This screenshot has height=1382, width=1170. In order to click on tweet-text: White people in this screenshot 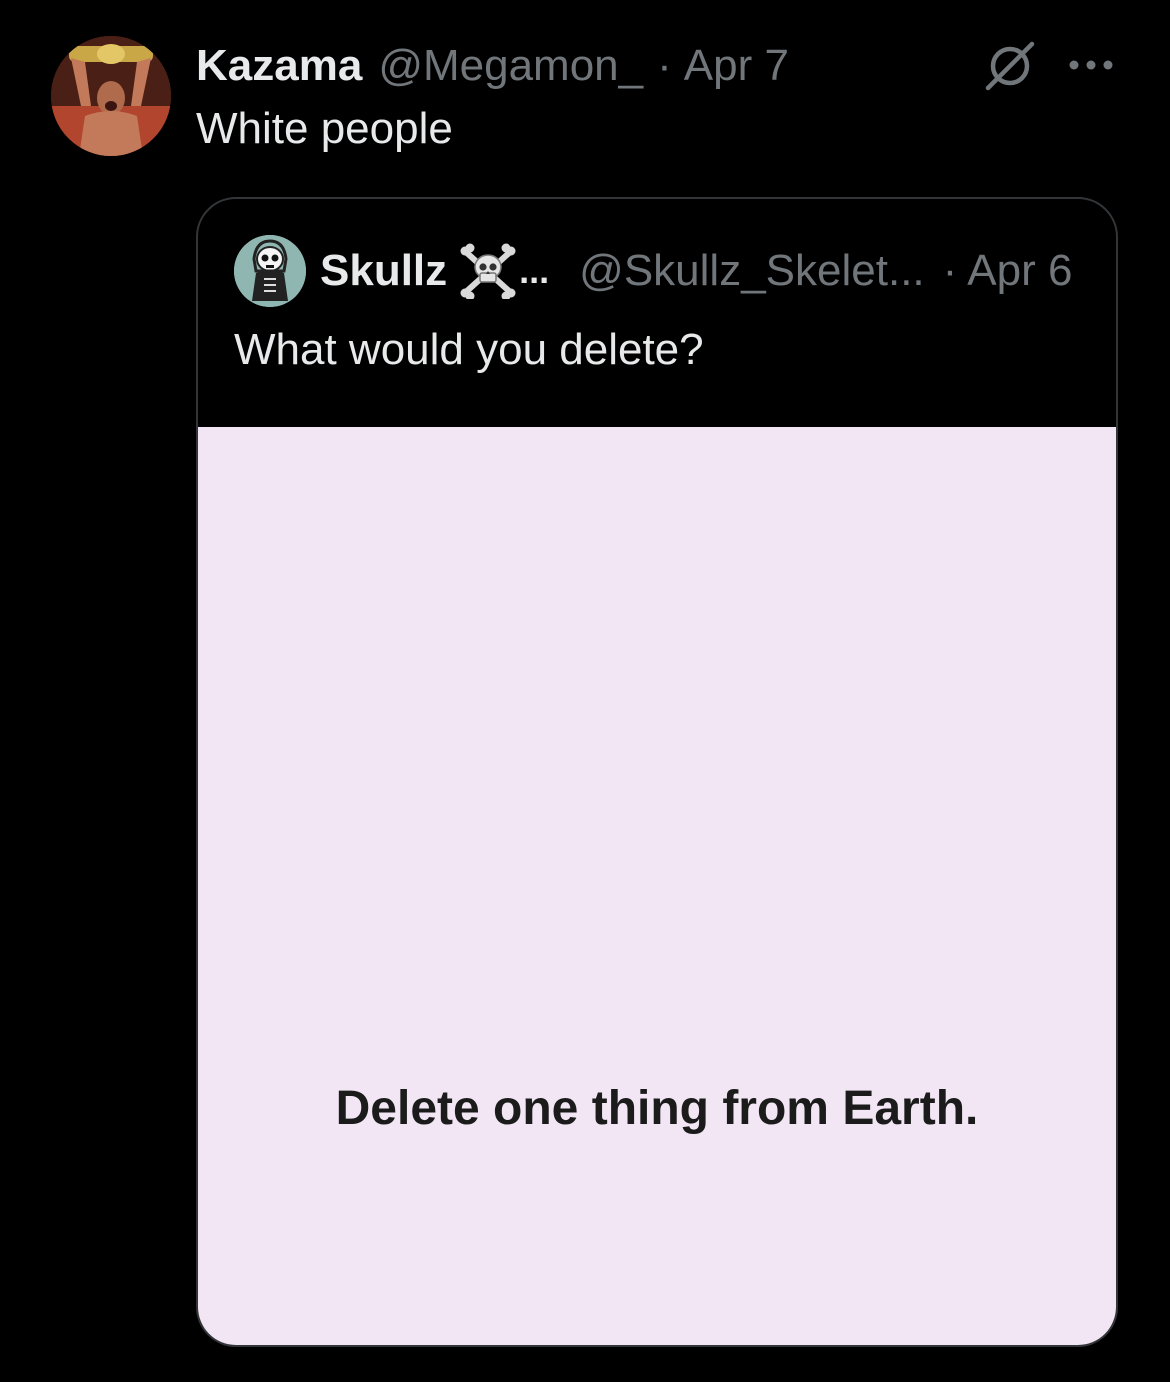, I will do `click(324, 128)`.